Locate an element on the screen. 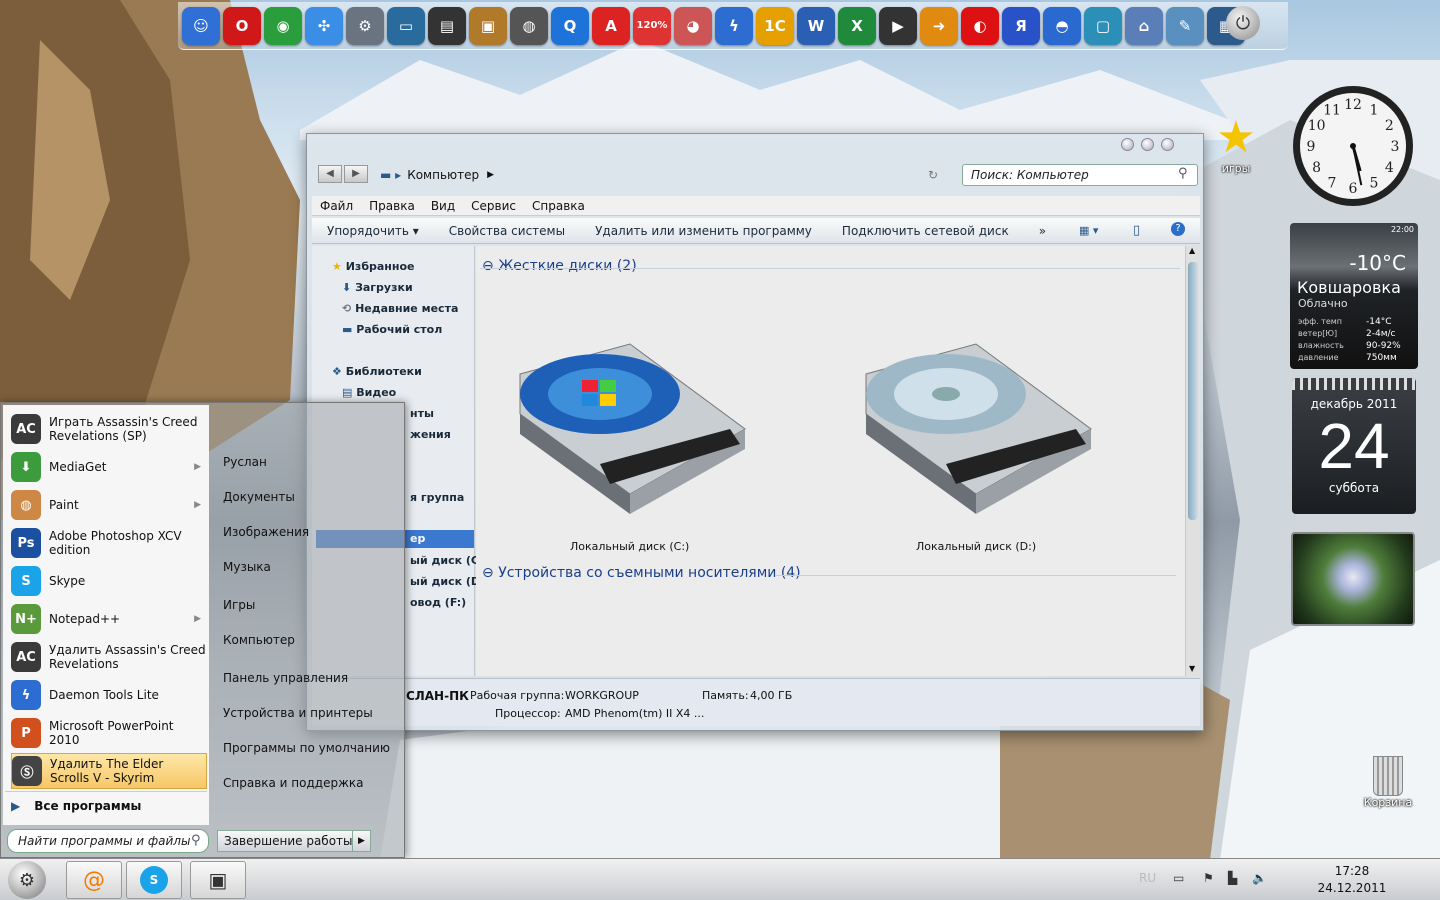 Image resolution: width=1440 pixels, height=900 pixels. image-viewer-icon: ▣ is located at coordinates (488, 25).